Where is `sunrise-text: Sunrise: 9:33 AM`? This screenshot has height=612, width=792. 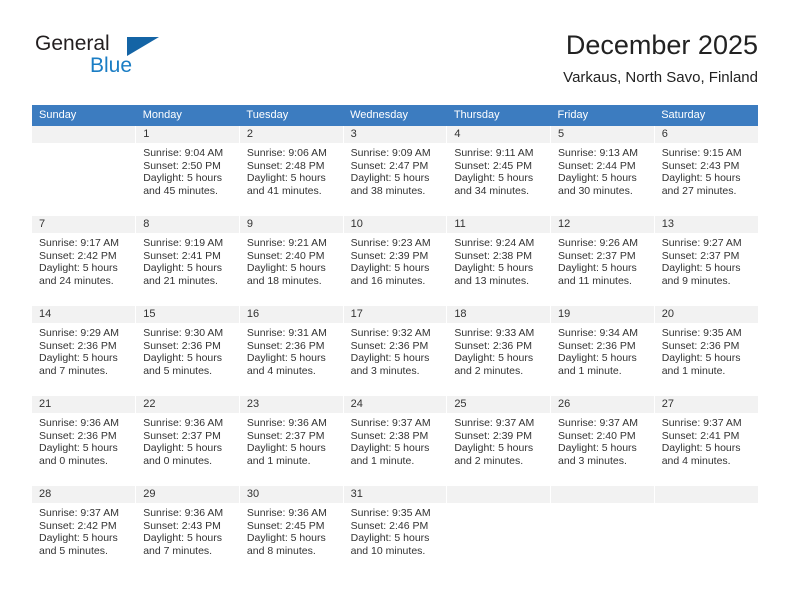
sunrise-text: Sunrise: 9:33 AM is located at coordinates (494, 333).